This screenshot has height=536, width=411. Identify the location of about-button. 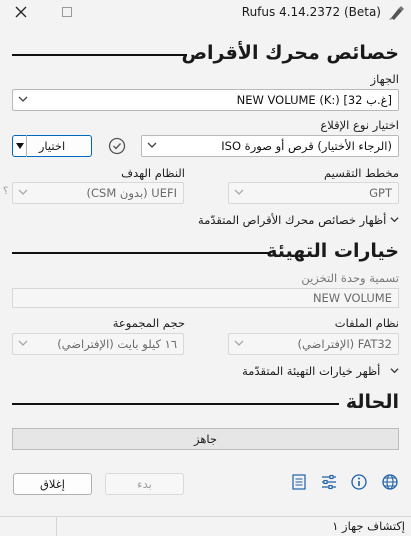
(359, 482).